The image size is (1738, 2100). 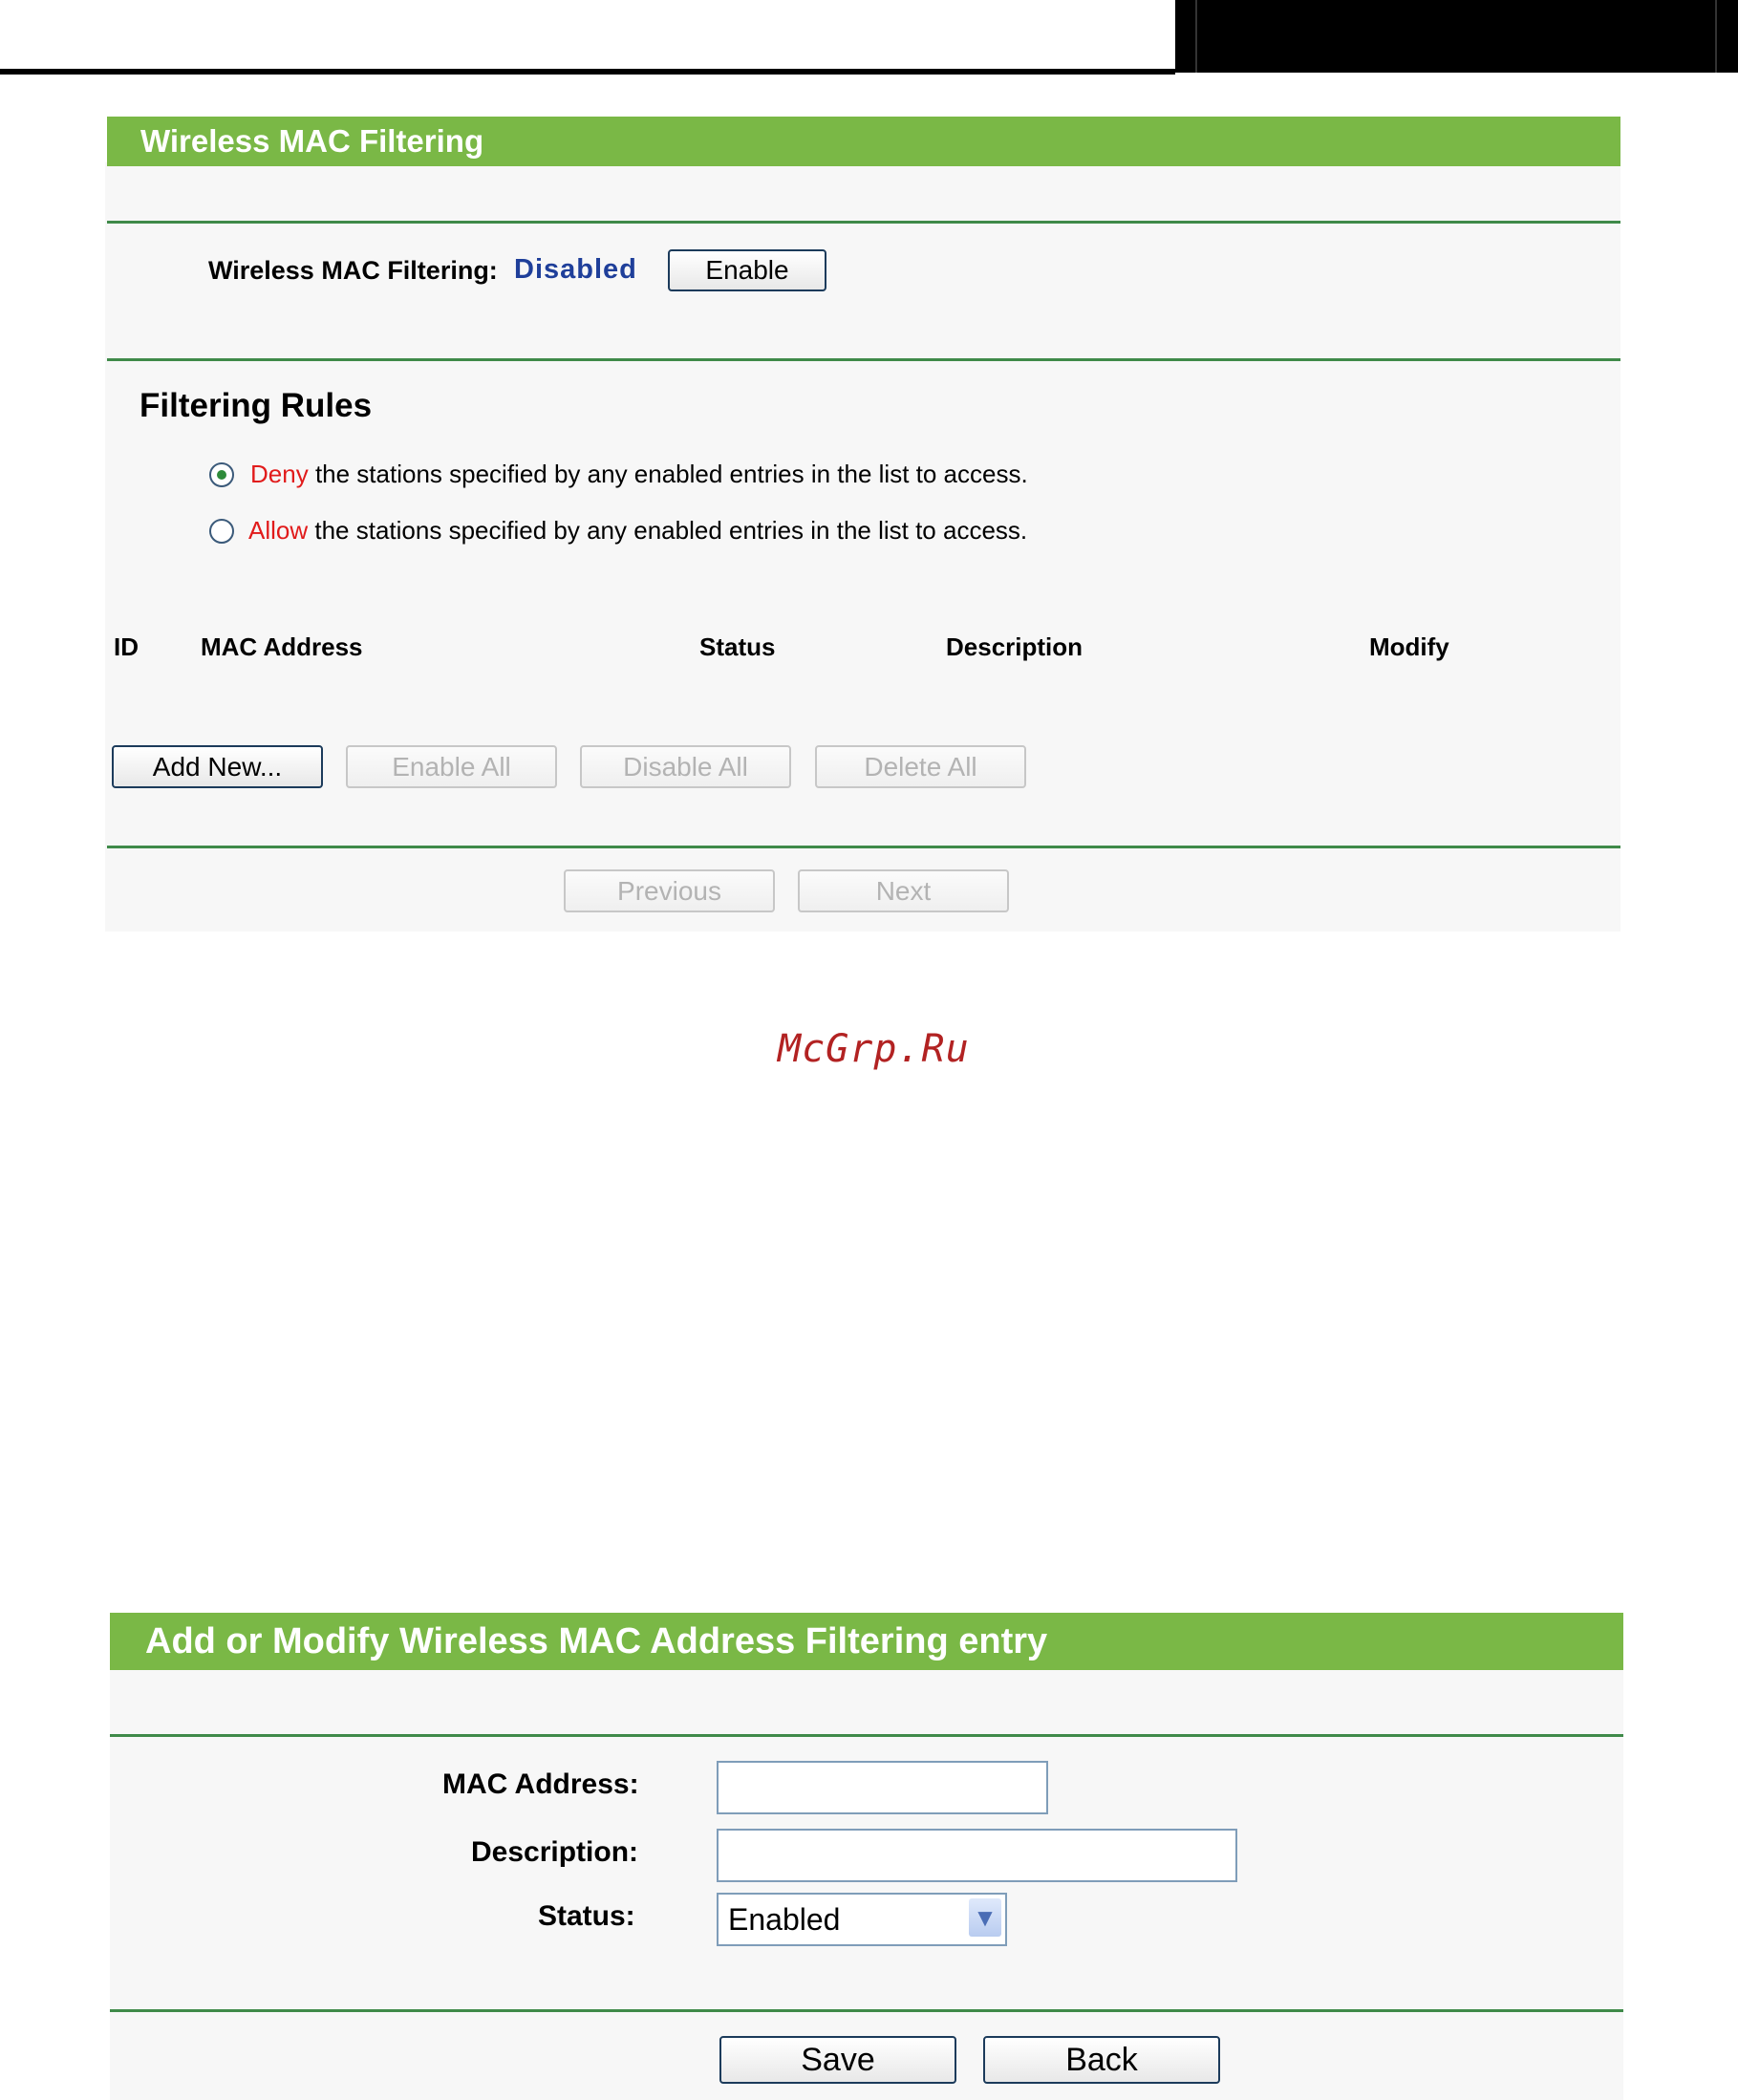 What do you see at coordinates (1409, 646) in the screenshot?
I see `column-modify: Modify` at bounding box center [1409, 646].